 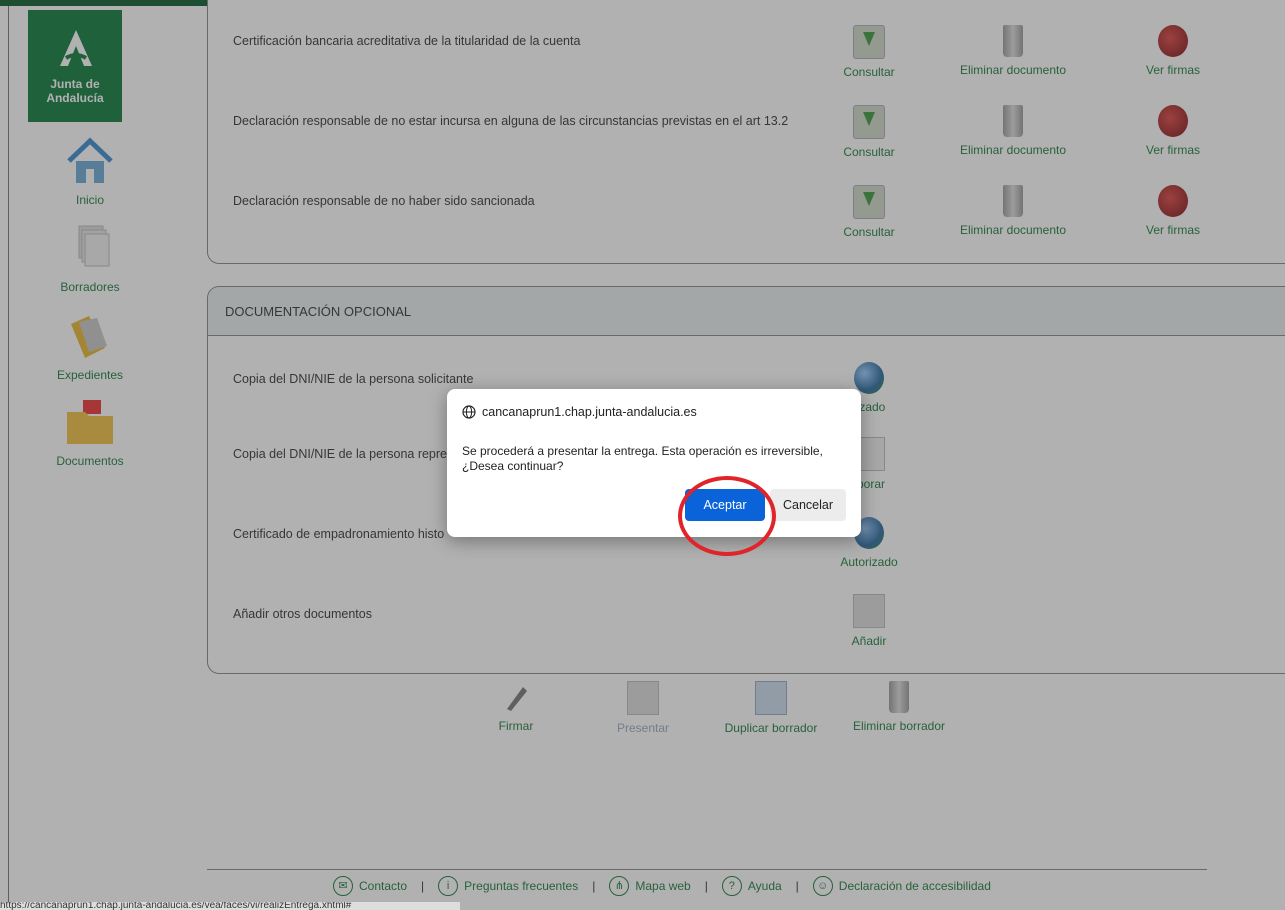 What do you see at coordinates (469, 412) in the screenshot?
I see `globe-icon` at bounding box center [469, 412].